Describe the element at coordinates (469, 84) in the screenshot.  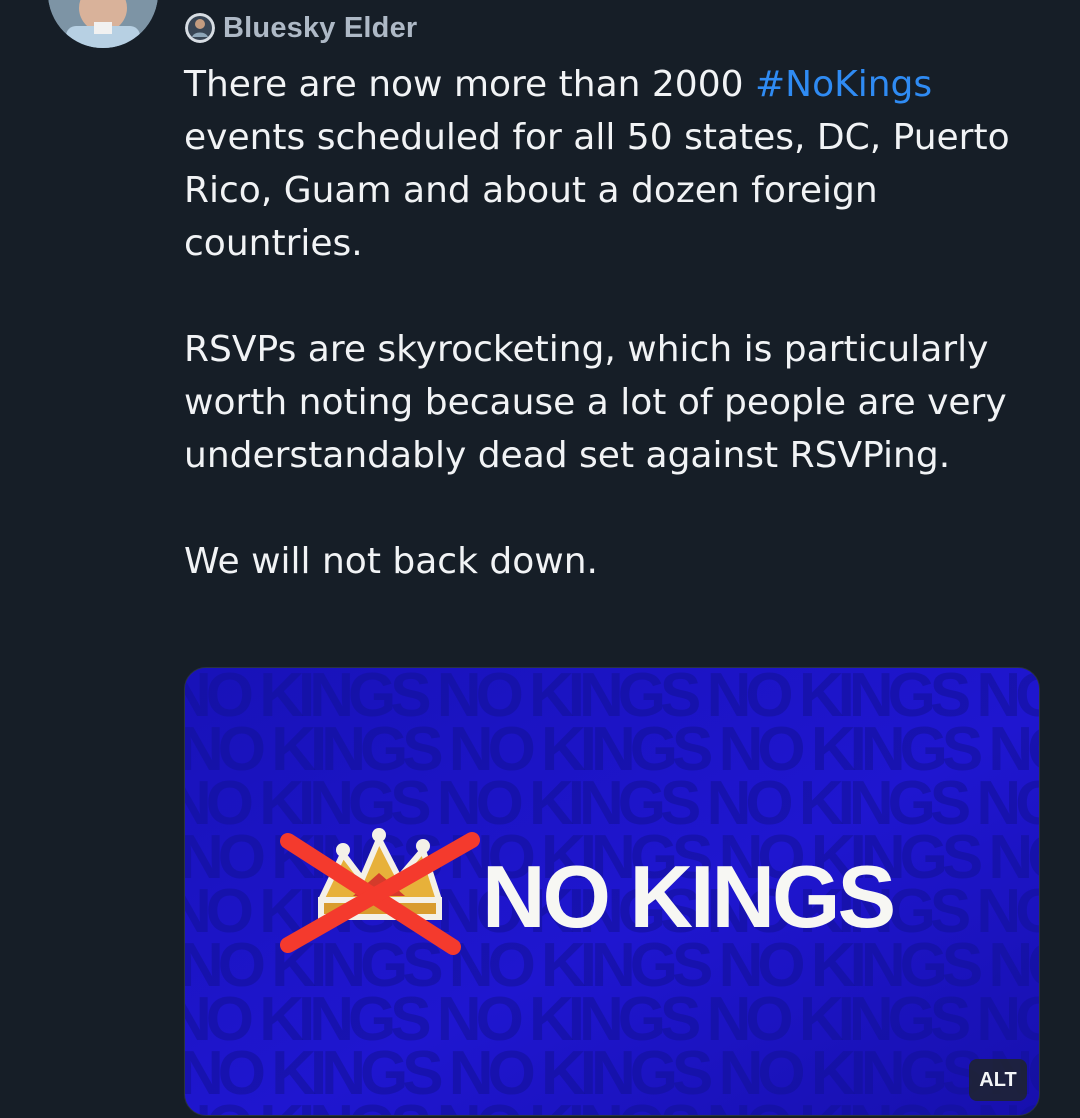
I see `post-text-segment: There are now more than 2000` at that location.